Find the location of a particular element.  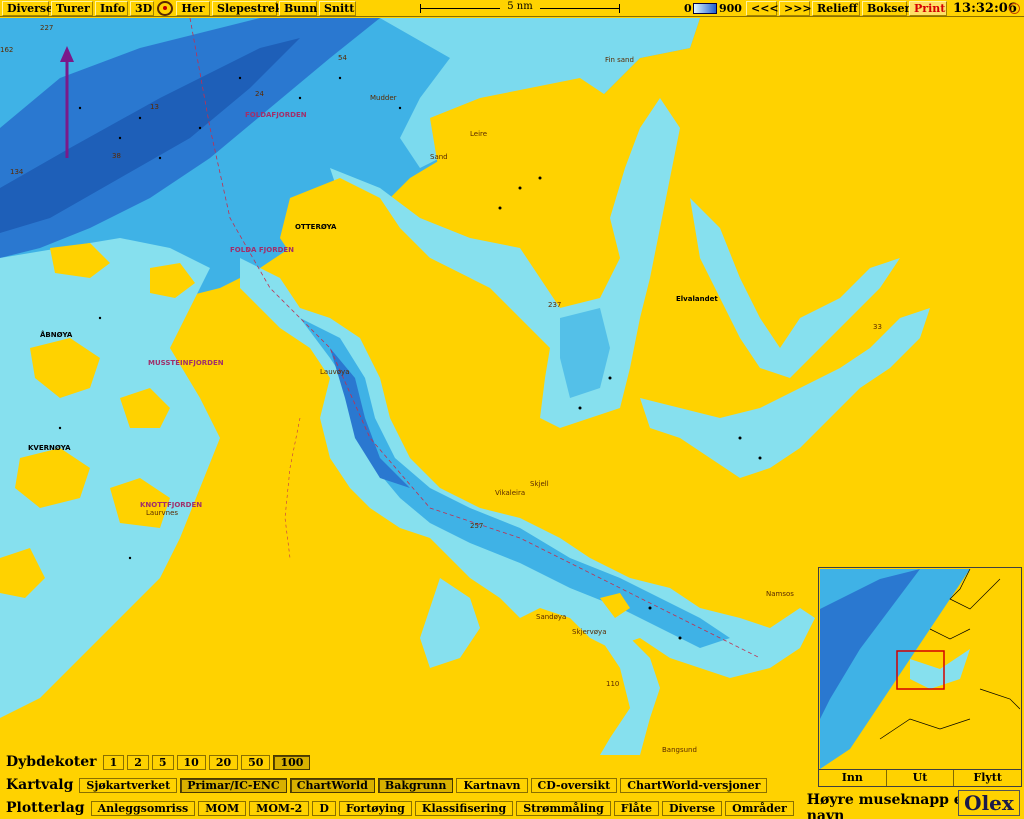

place-label: Elvalandet is located at coordinates (697, 299).